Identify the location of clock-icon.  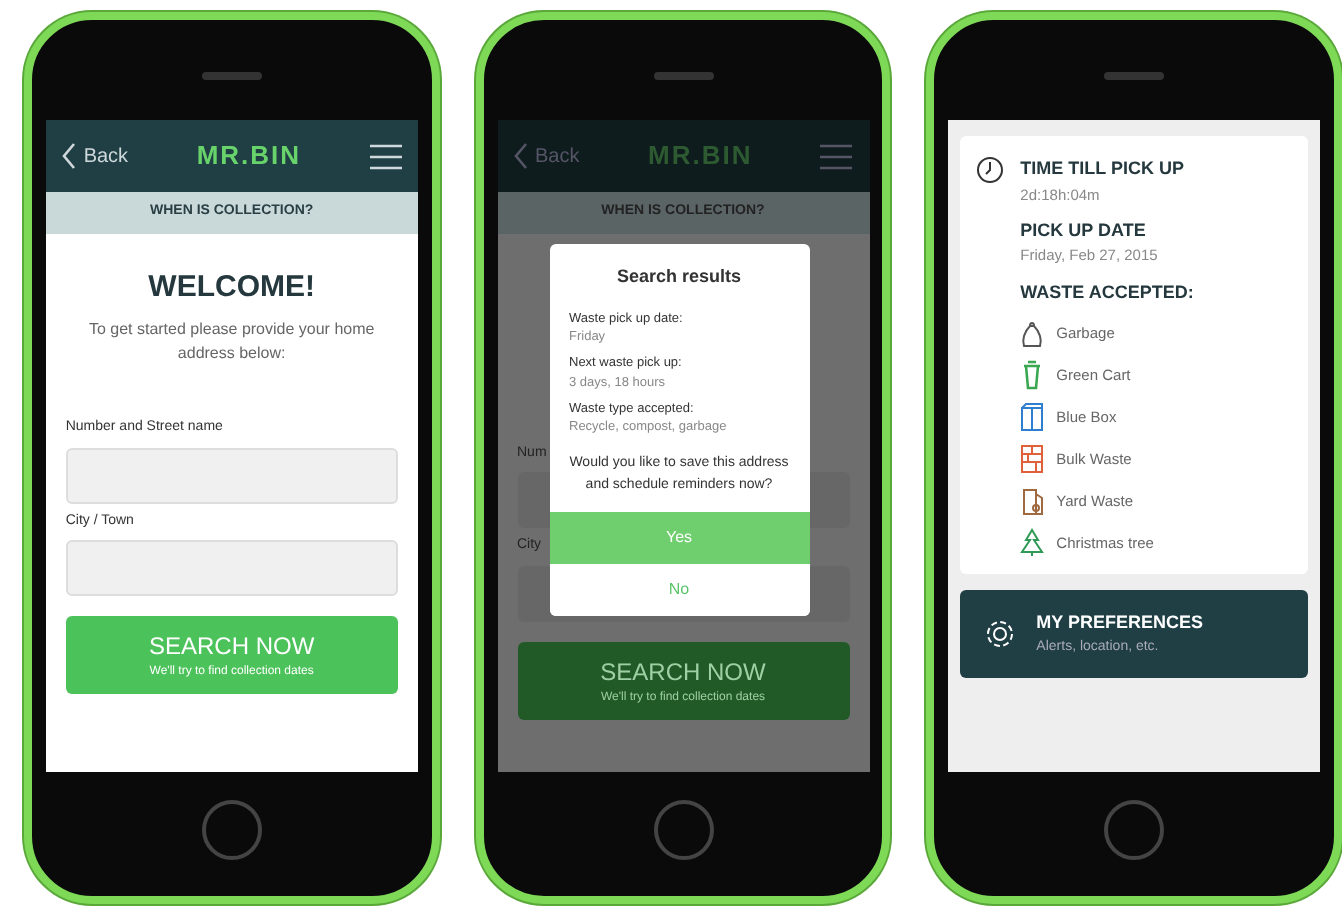
(990, 170).